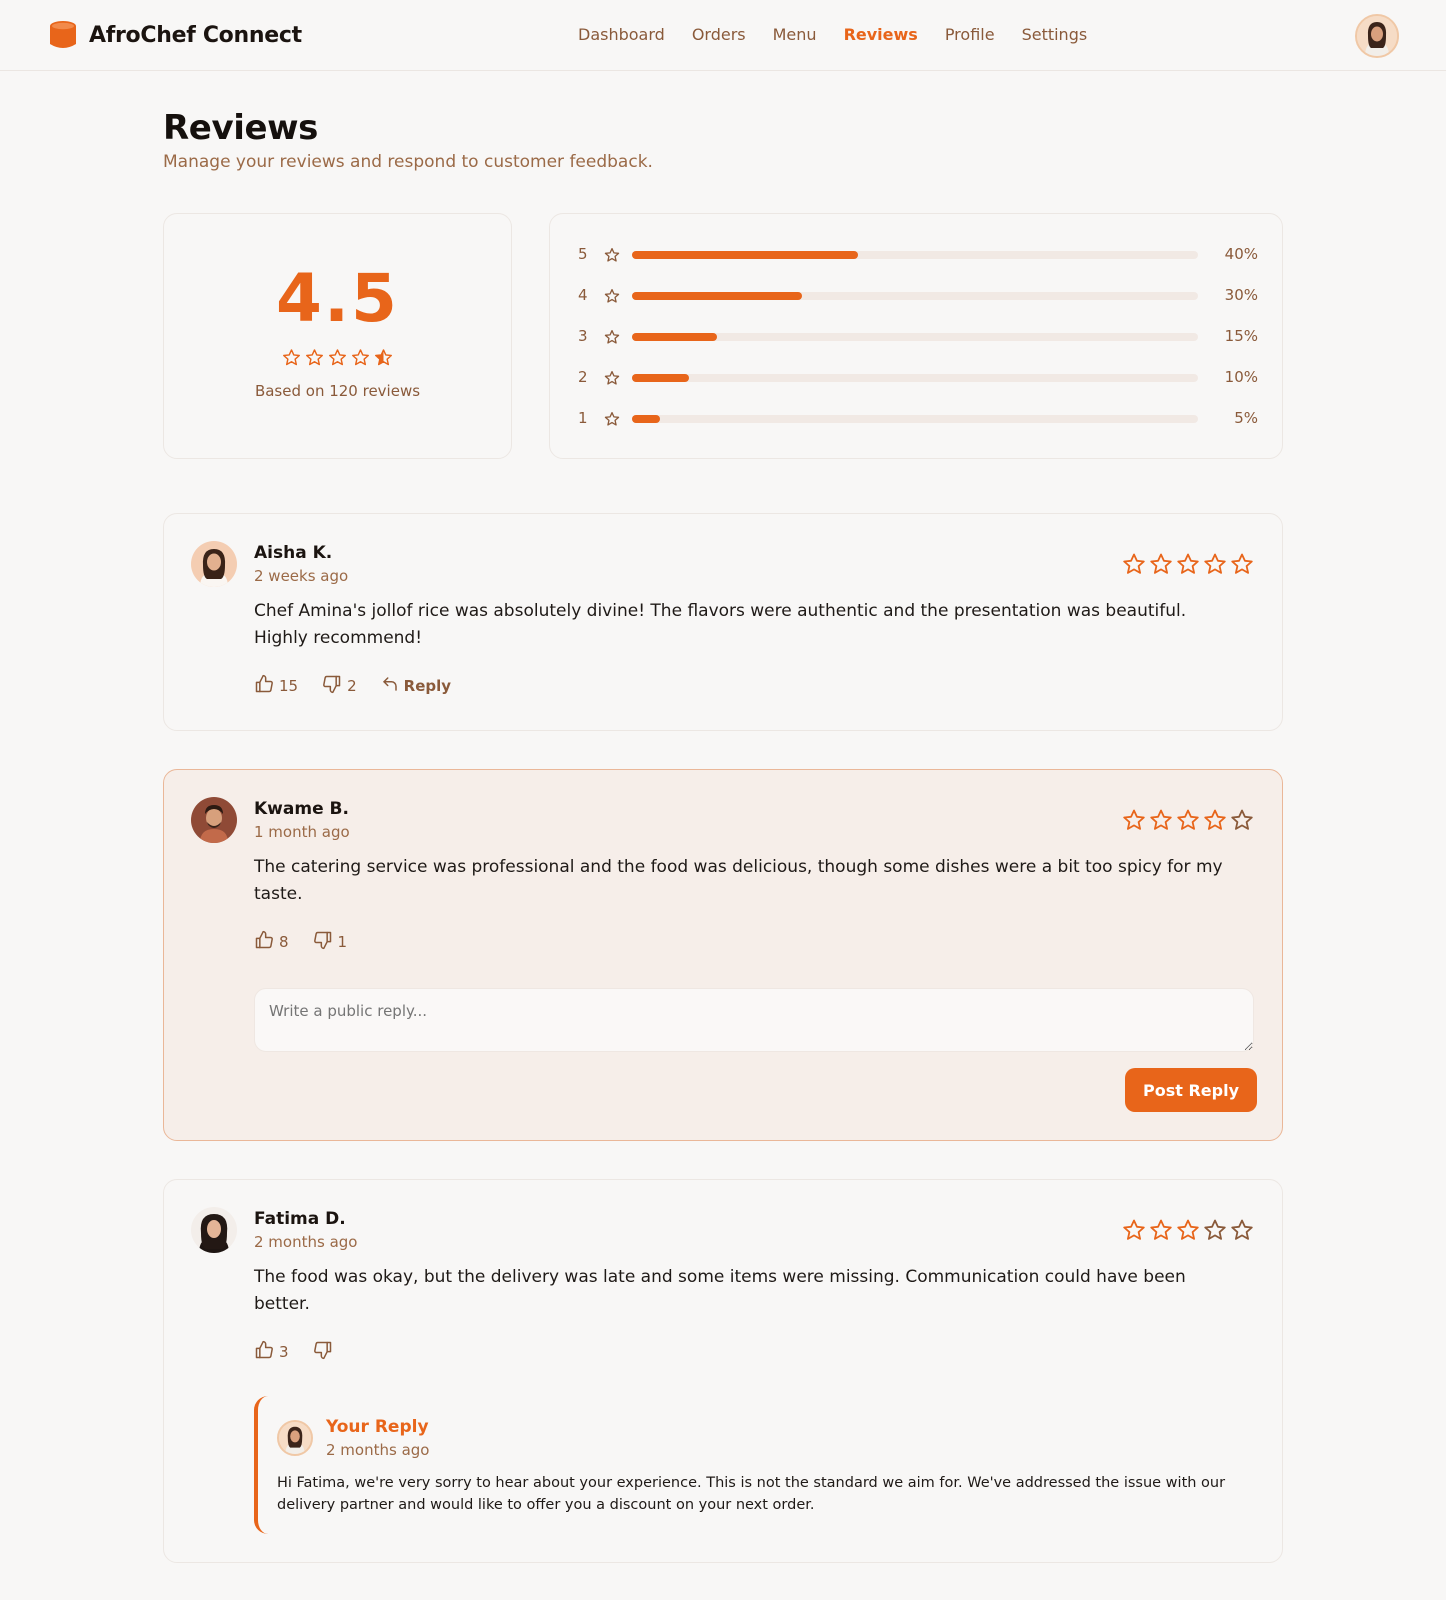  Describe the element at coordinates (916, 336) in the screenshot. I see `rating-distribution-card: 5 40% 4 30% 3 15% 2 10% 1 5%` at that location.